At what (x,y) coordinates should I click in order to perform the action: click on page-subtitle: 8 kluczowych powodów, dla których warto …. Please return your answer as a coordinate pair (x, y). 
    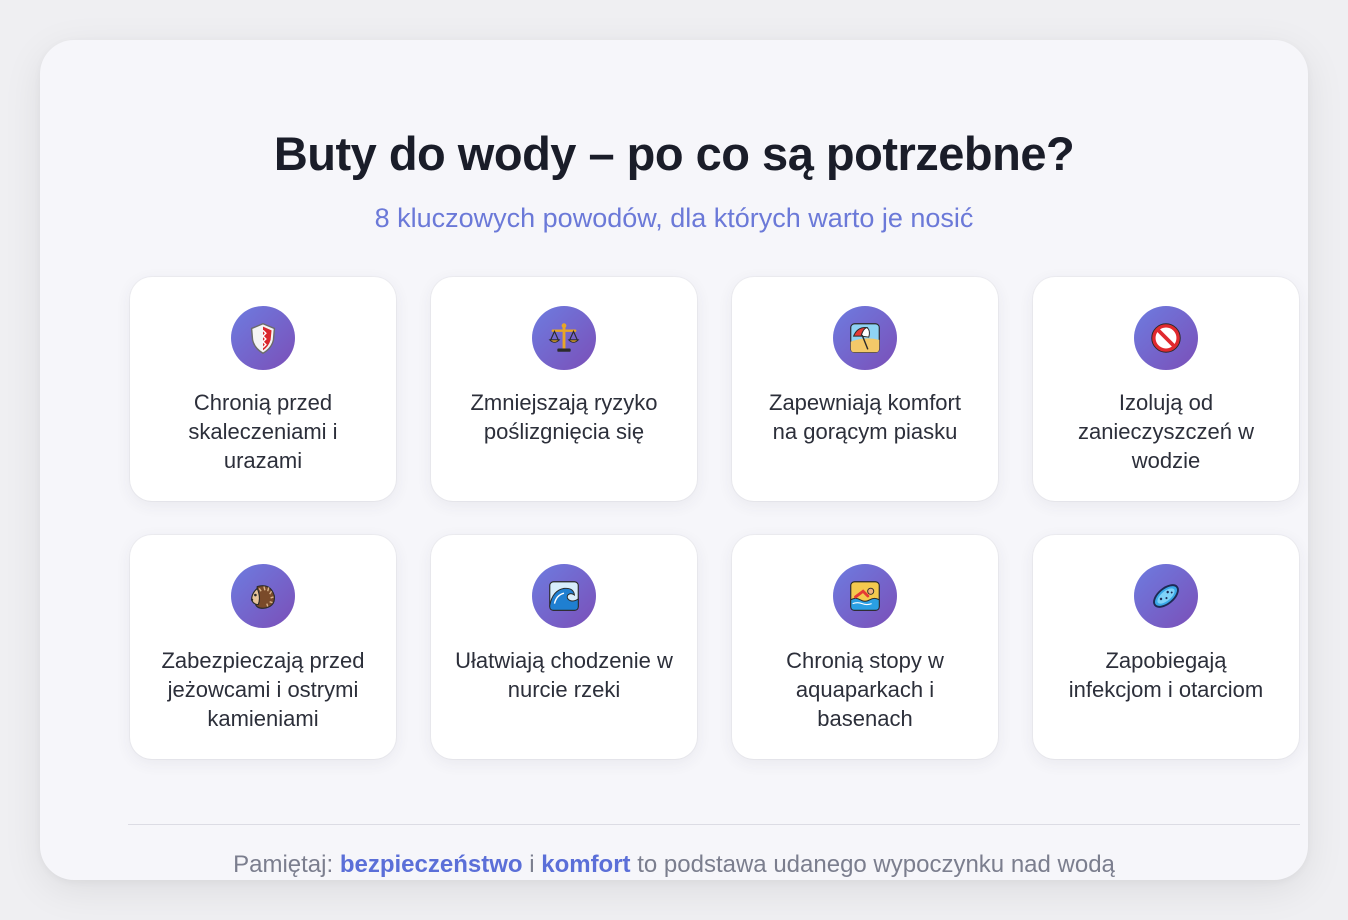
    Looking at the image, I should click on (674, 218).